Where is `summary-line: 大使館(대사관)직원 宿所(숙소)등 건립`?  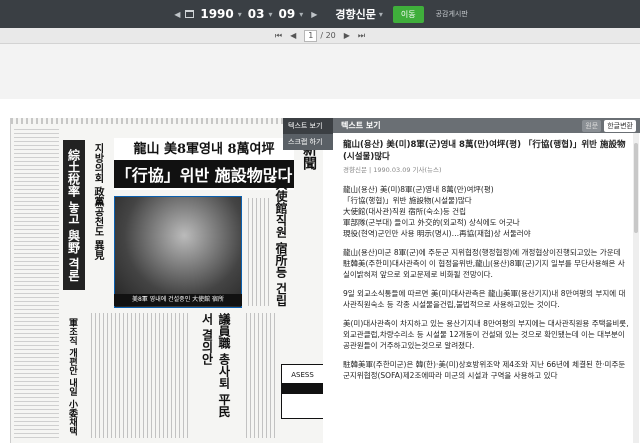 summary-line: 大使館(대사관)직원 宿所(숙소)등 건립 is located at coordinates (404, 211).